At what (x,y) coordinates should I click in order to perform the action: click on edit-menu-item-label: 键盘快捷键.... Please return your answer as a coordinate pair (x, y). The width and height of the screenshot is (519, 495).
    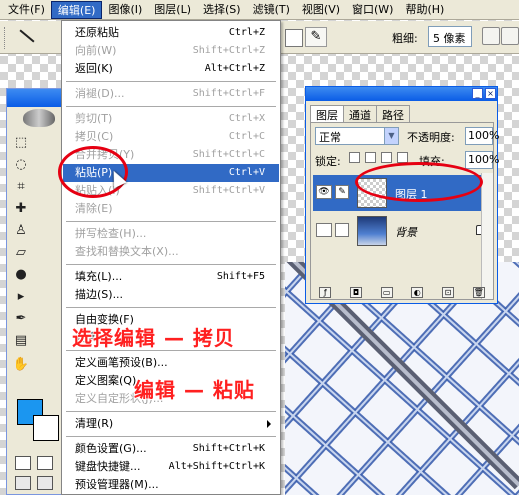
    Looking at the image, I should click on (108, 466).